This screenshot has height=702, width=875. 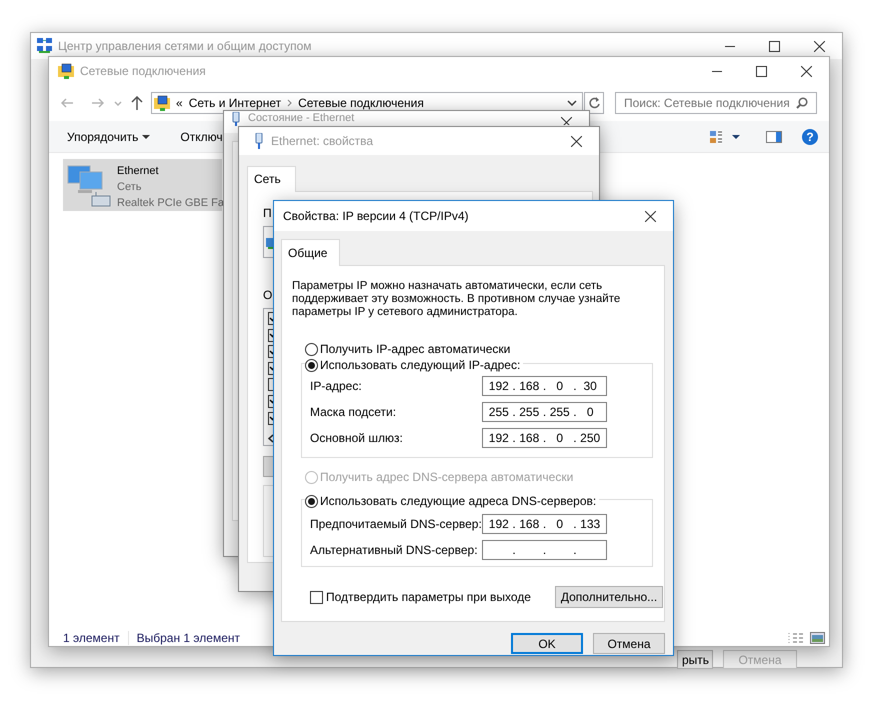 I want to click on ip-address-field: . . ., so click(x=544, y=550).